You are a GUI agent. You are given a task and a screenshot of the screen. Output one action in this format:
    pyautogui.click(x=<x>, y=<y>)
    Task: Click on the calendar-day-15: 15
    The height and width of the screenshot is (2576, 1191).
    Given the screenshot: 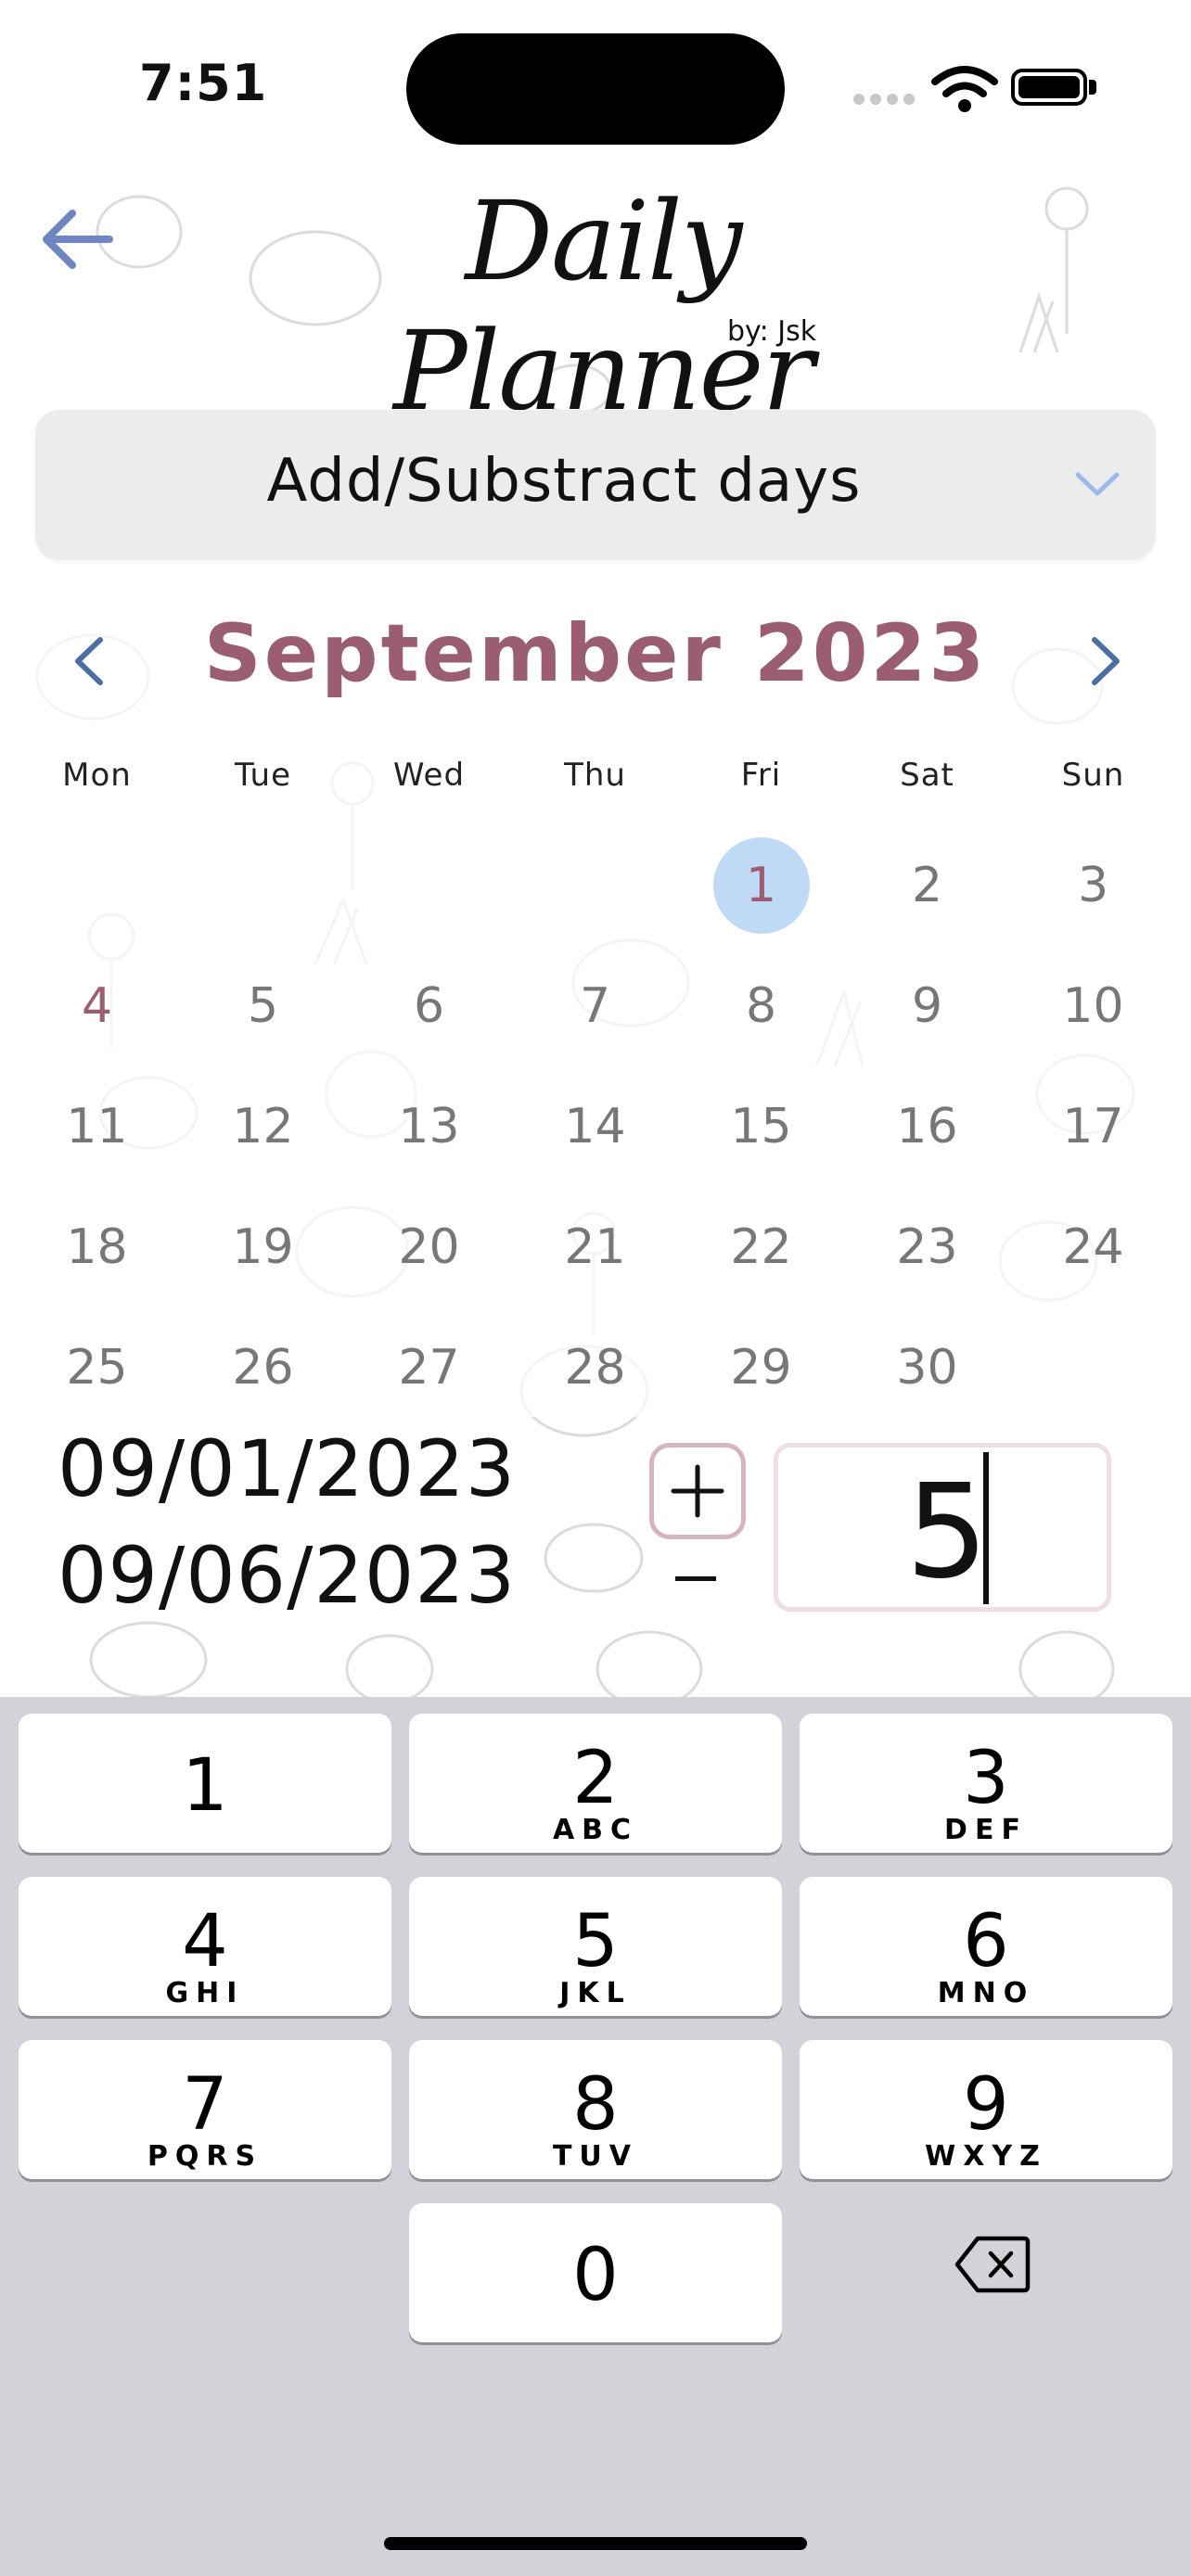 What is the action you would take?
    pyautogui.click(x=761, y=1126)
    